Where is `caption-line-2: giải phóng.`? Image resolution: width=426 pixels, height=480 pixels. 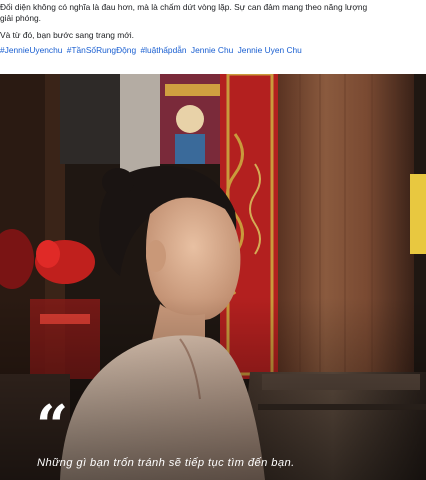 caption-line-2: giải phóng. is located at coordinates (20, 18).